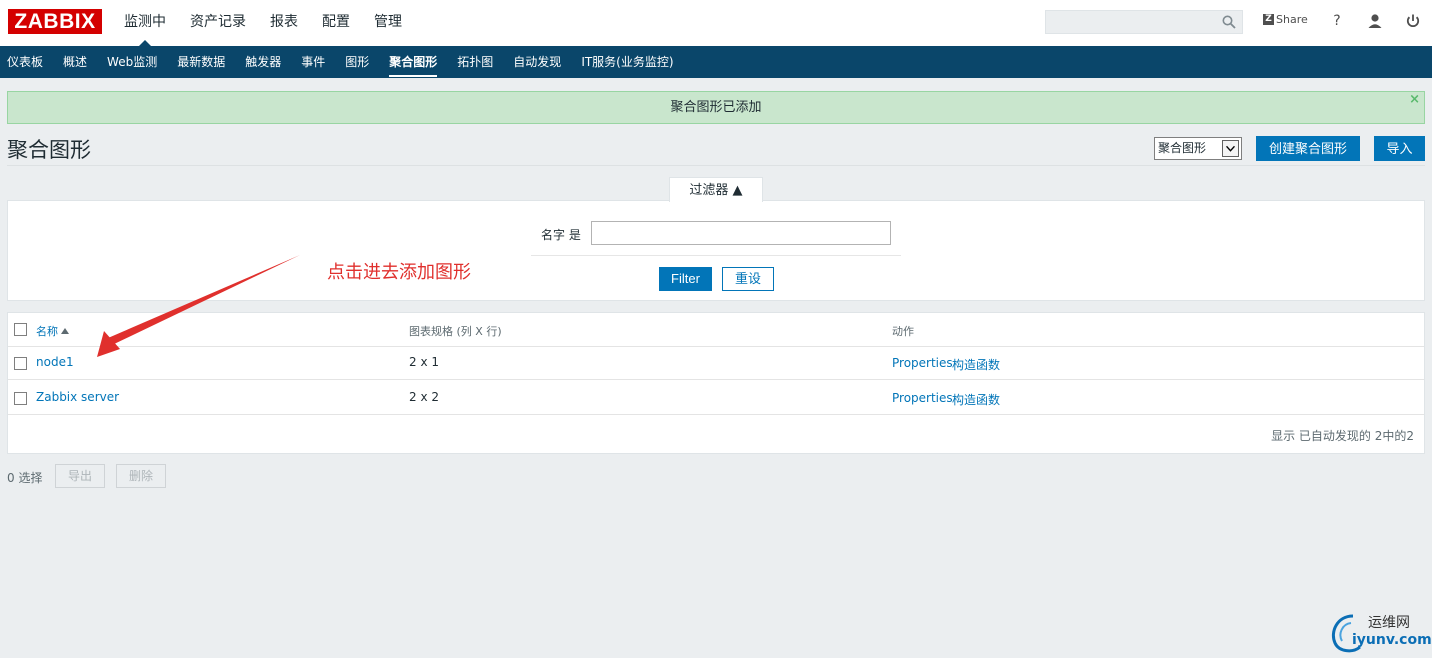  Describe the element at coordinates (135, 62) in the screenshot. I see `subnav-web: Web监测` at that location.